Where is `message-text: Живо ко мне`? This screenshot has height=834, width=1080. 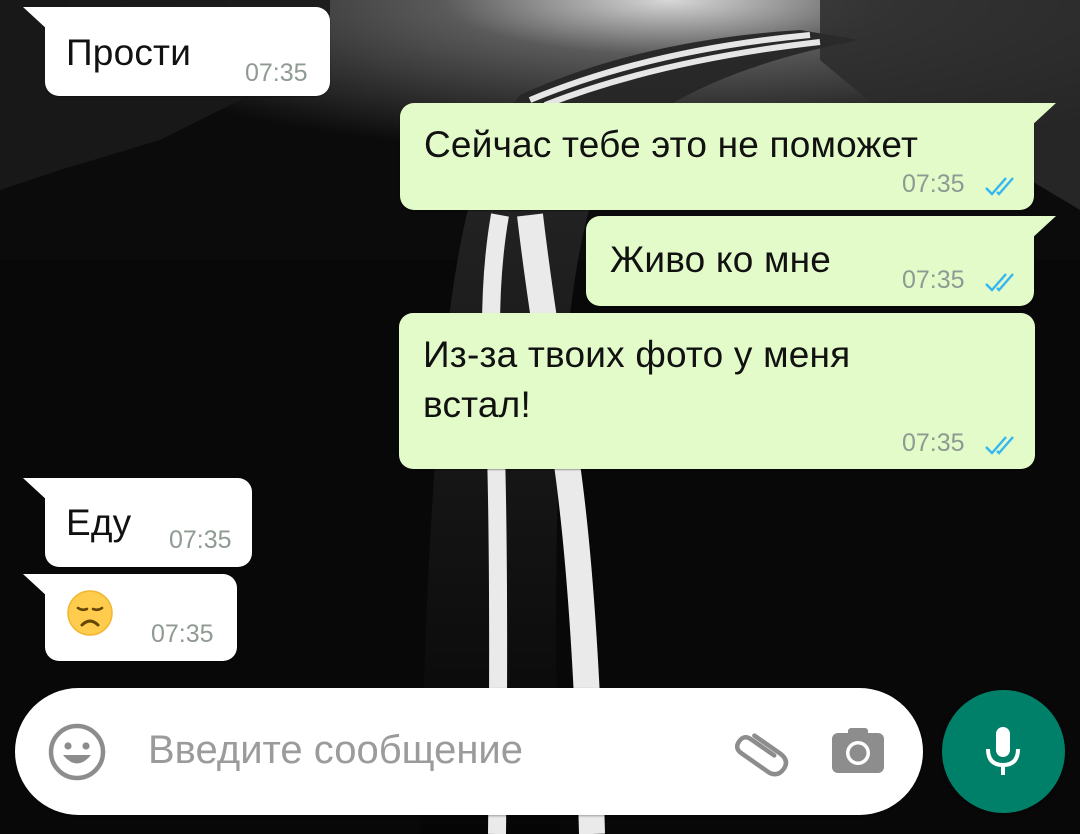 message-text: Живо ко мне is located at coordinates (721, 259).